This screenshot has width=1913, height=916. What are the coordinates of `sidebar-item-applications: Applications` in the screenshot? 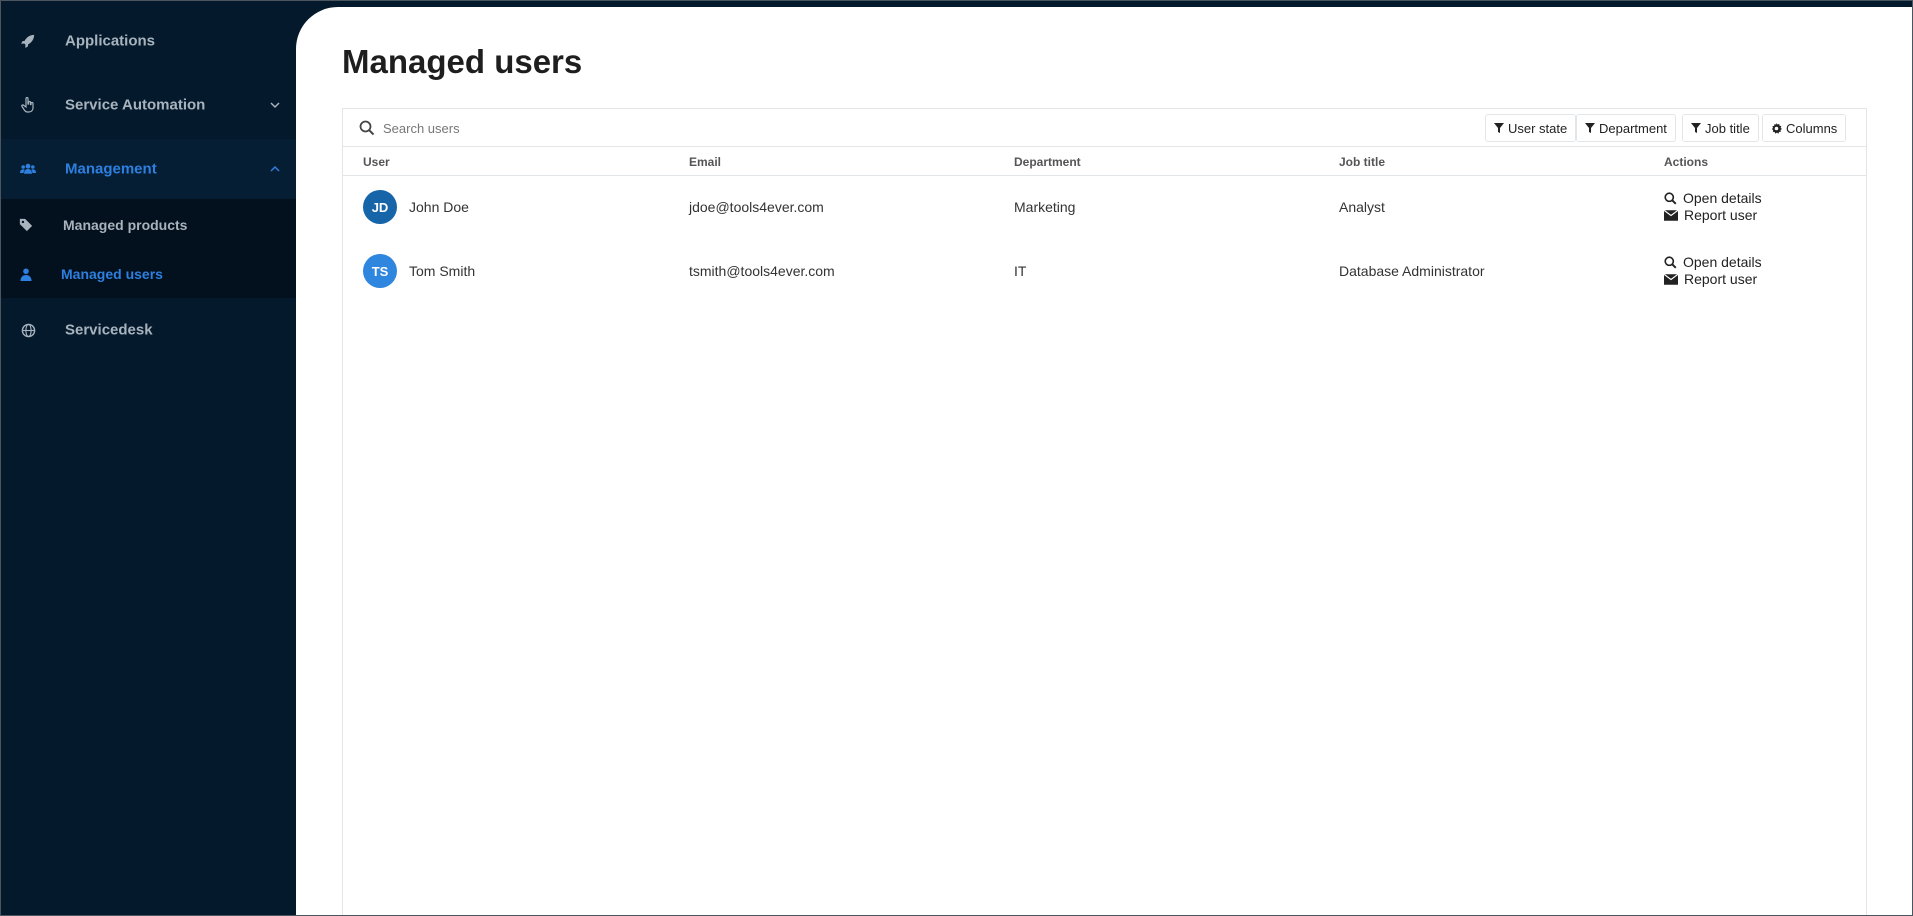 It's located at (149, 41).